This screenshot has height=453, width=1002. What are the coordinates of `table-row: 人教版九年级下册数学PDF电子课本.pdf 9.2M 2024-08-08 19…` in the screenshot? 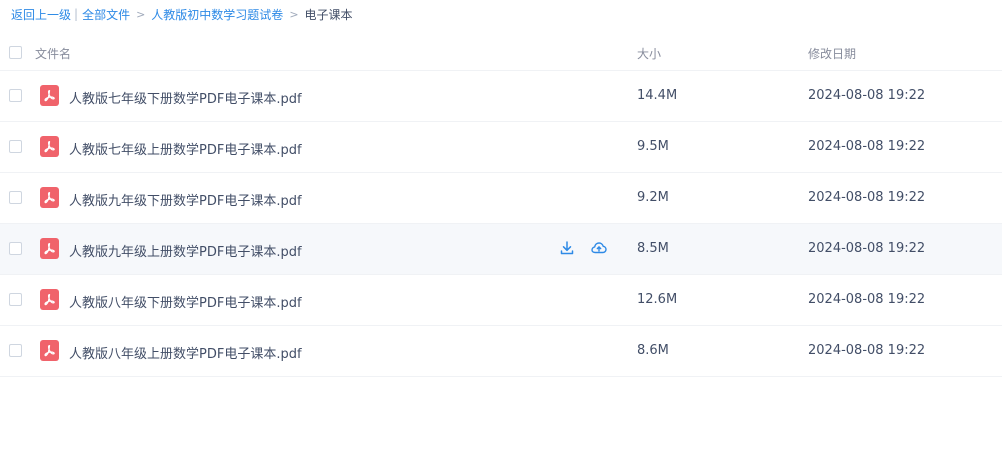 It's located at (501, 198).